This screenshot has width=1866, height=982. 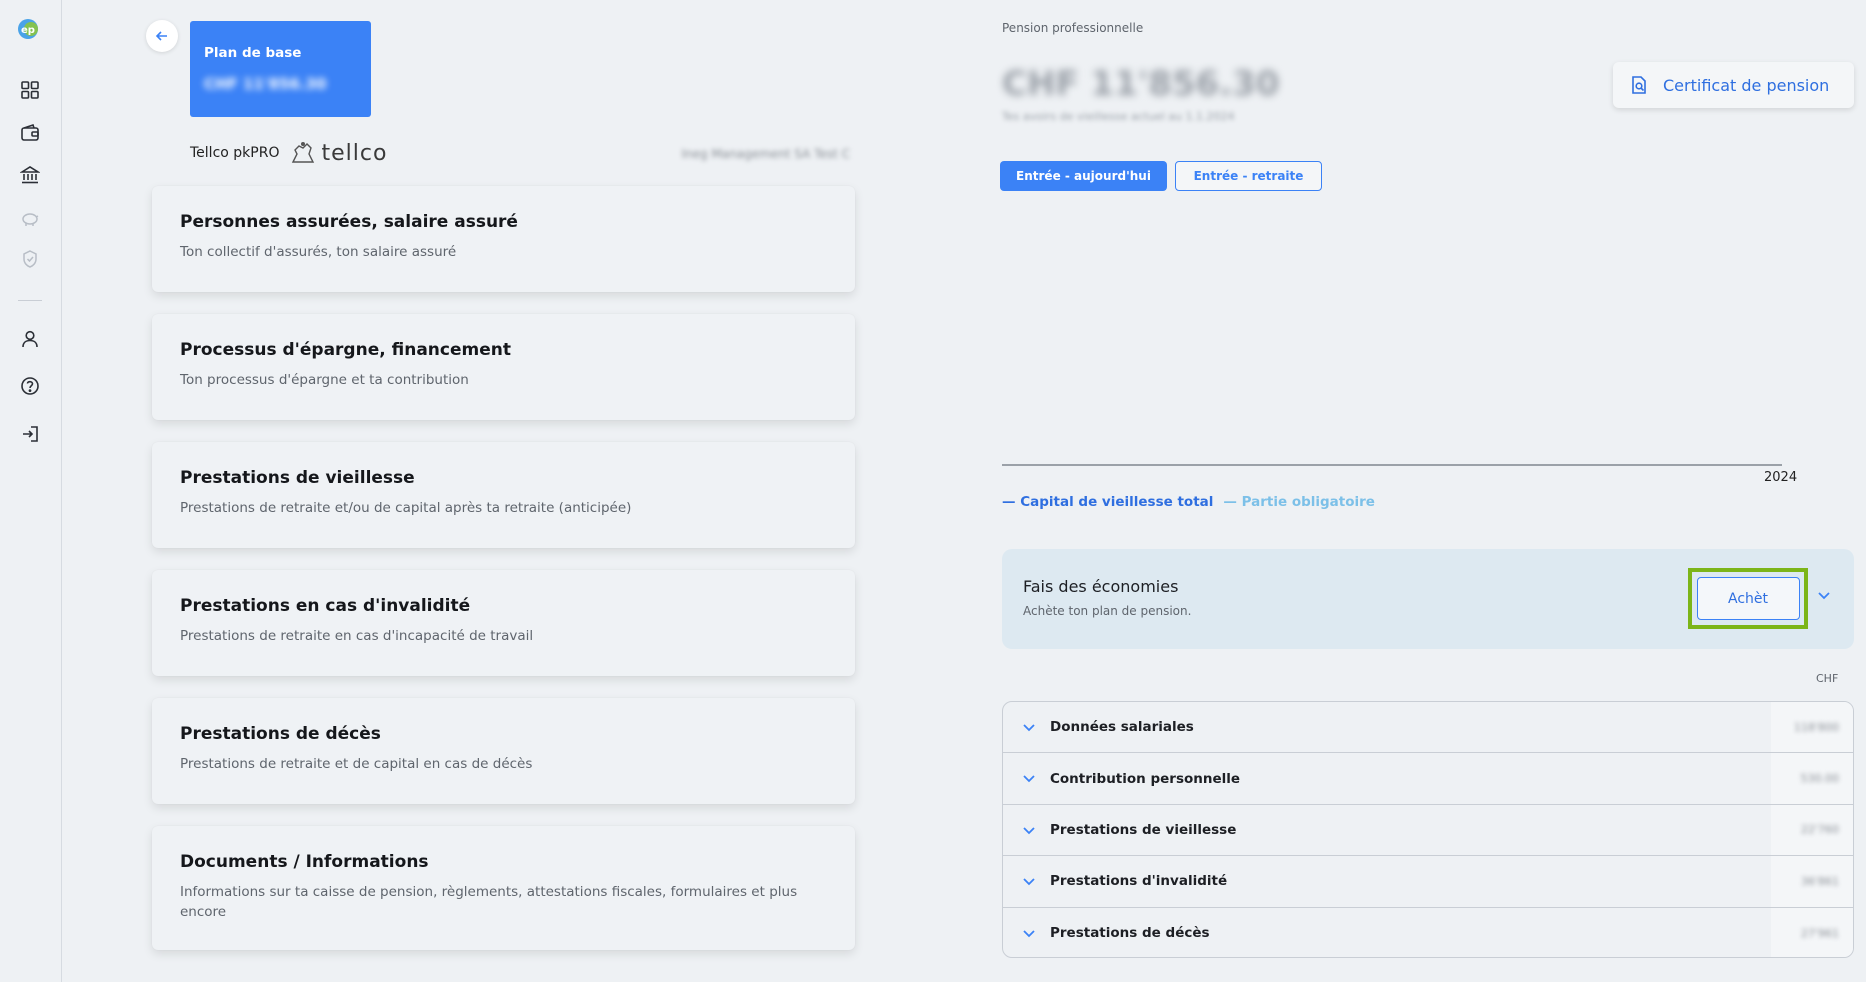 I want to click on chart-x-axis, so click(x=1392, y=465).